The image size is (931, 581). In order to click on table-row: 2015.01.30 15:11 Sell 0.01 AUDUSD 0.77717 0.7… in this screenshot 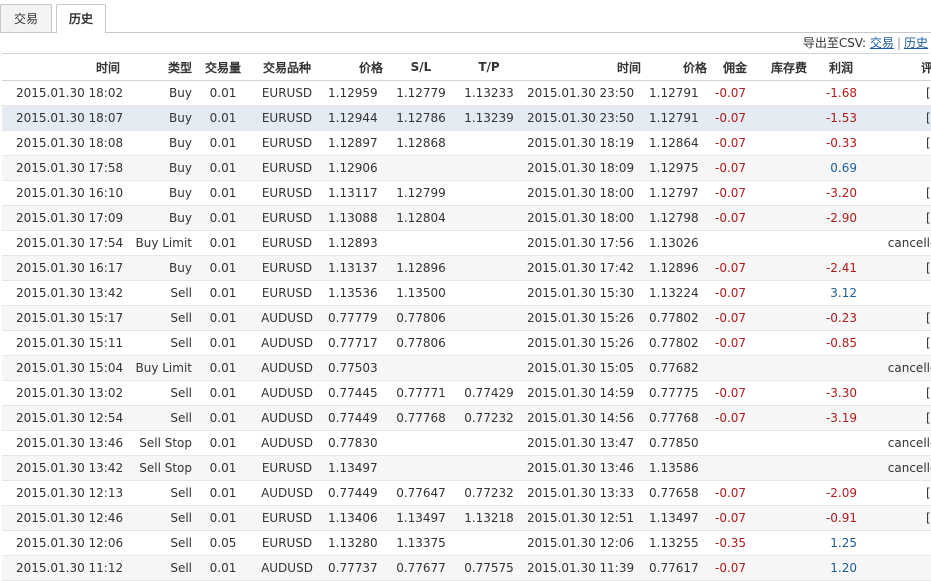, I will do `click(466, 343)`.